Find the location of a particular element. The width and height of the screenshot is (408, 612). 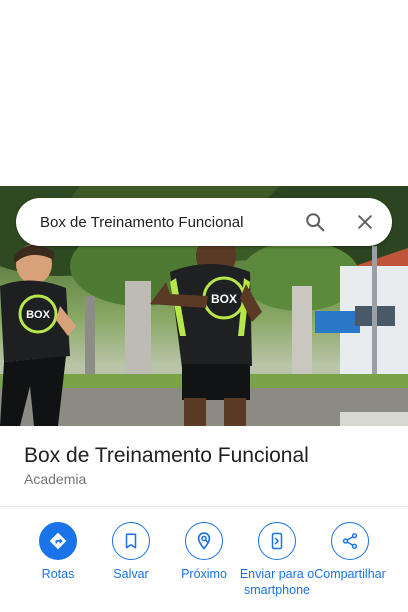

save-label: Salvar is located at coordinates (131, 574).